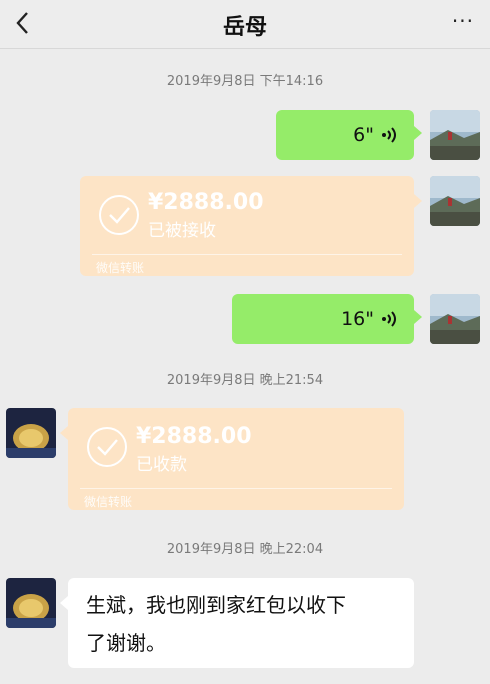 The height and width of the screenshot is (684, 490). What do you see at coordinates (245, 380) in the screenshot?
I see `timestamp: 2019年9月8日 晚上21:54` at bounding box center [245, 380].